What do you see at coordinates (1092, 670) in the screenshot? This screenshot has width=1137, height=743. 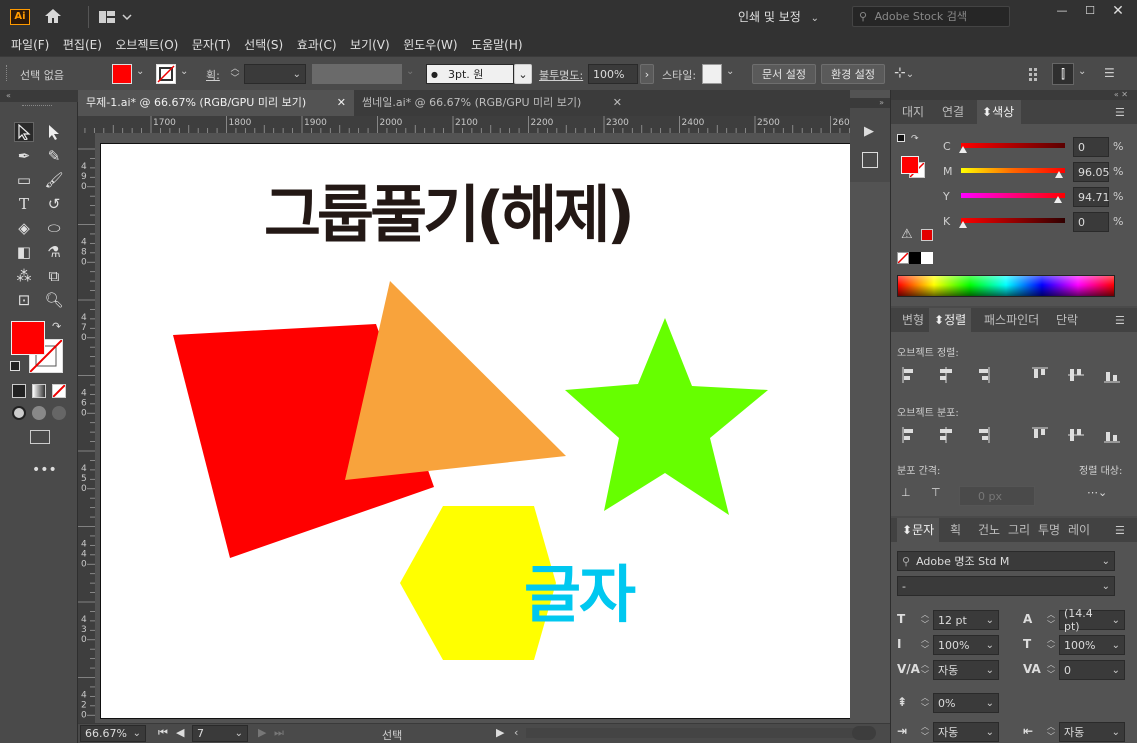 I see `tracking-field: 0 ⌄` at bounding box center [1092, 670].